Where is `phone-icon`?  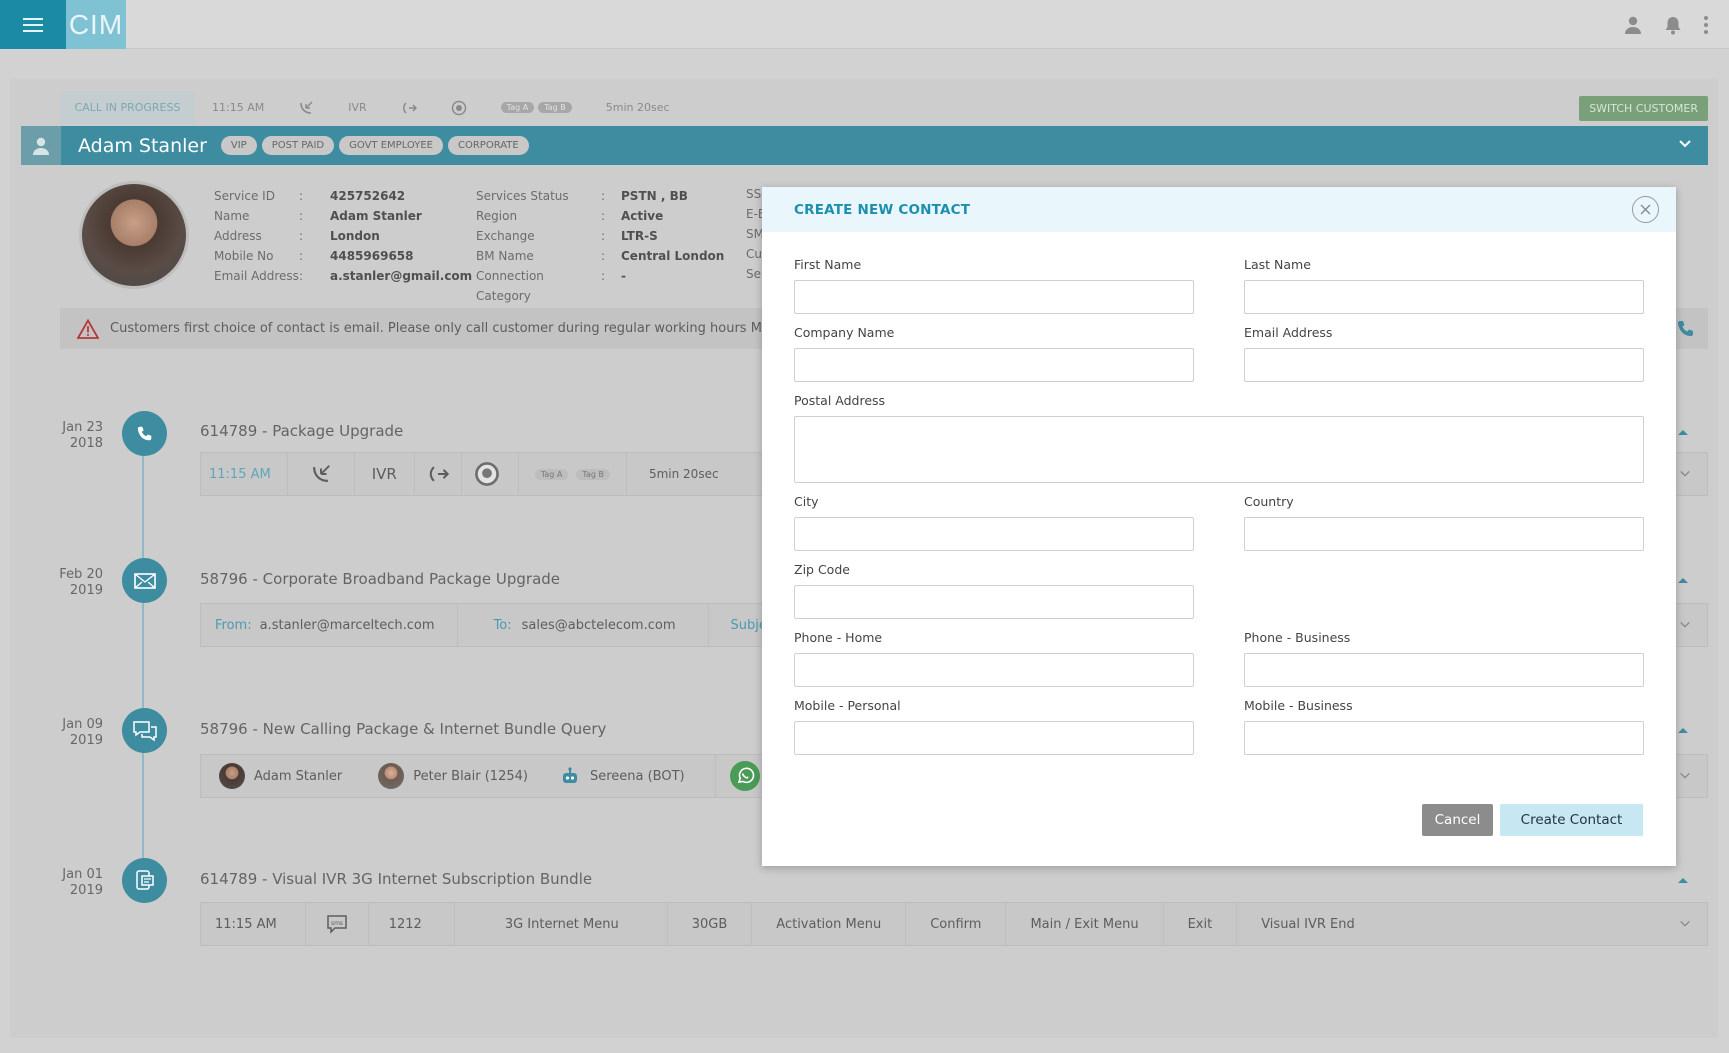 phone-icon is located at coordinates (1686, 329).